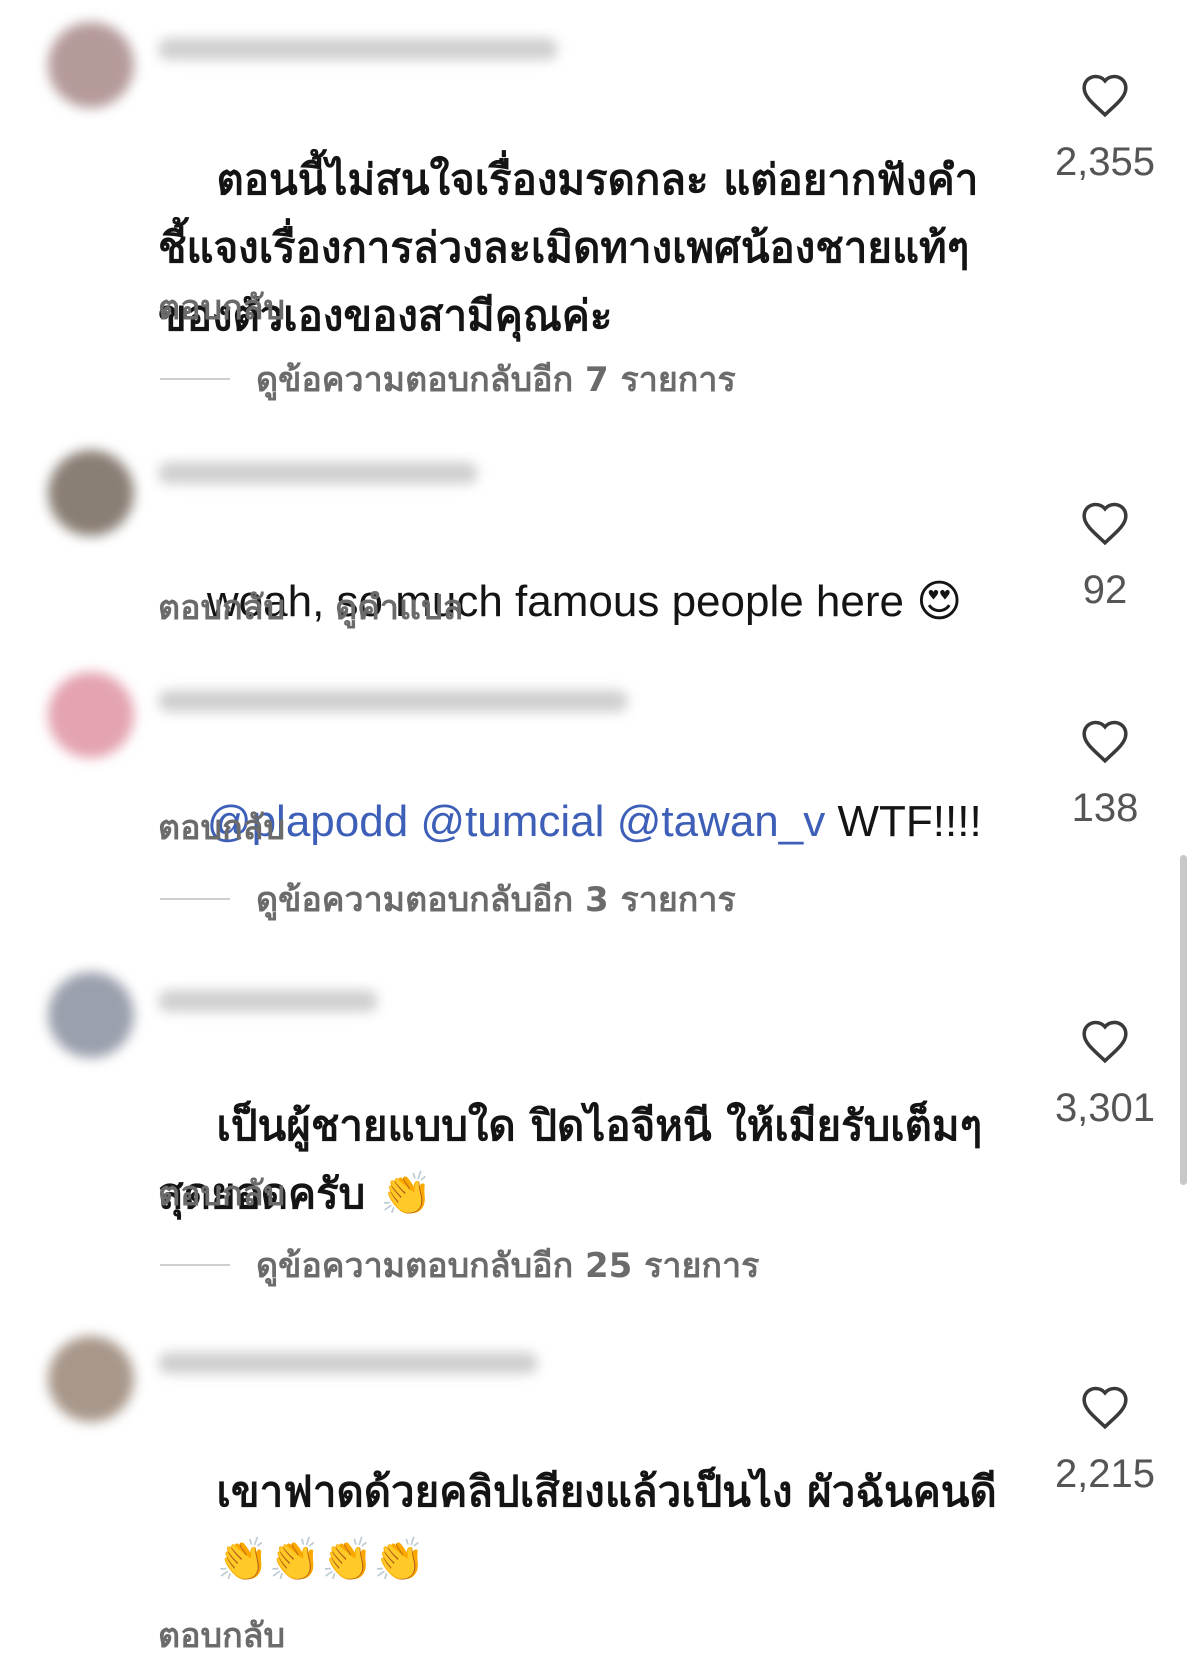 The image size is (1200, 1674). Describe the element at coordinates (321, 1559) in the screenshot. I see `clapping-emoji: 👏👏👏👏` at that location.